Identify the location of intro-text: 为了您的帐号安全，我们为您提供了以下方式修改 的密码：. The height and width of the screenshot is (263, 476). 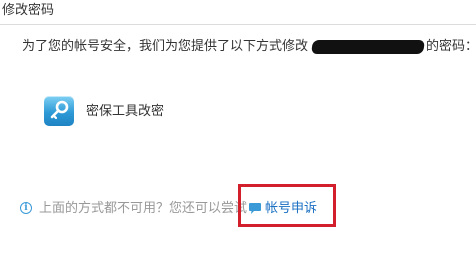
(249, 47).